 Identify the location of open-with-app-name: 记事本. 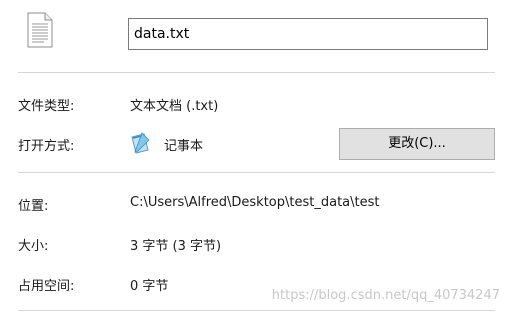
(184, 146).